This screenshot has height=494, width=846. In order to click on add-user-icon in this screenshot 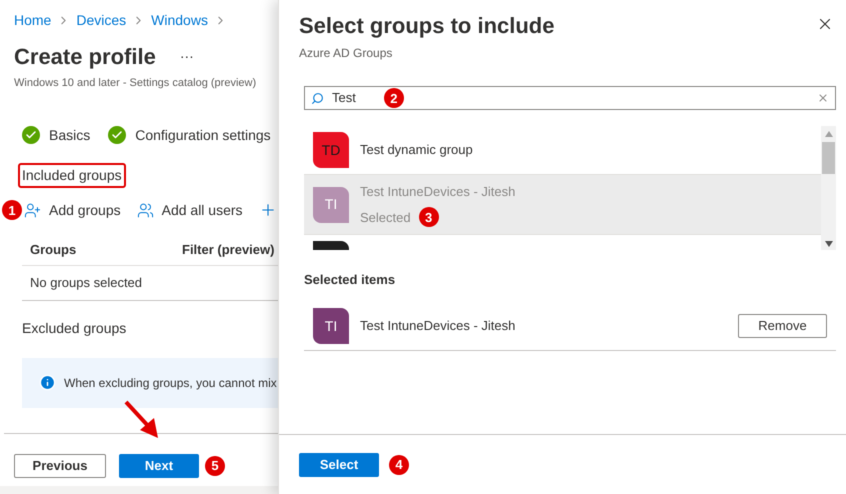, I will do `click(32, 210)`.